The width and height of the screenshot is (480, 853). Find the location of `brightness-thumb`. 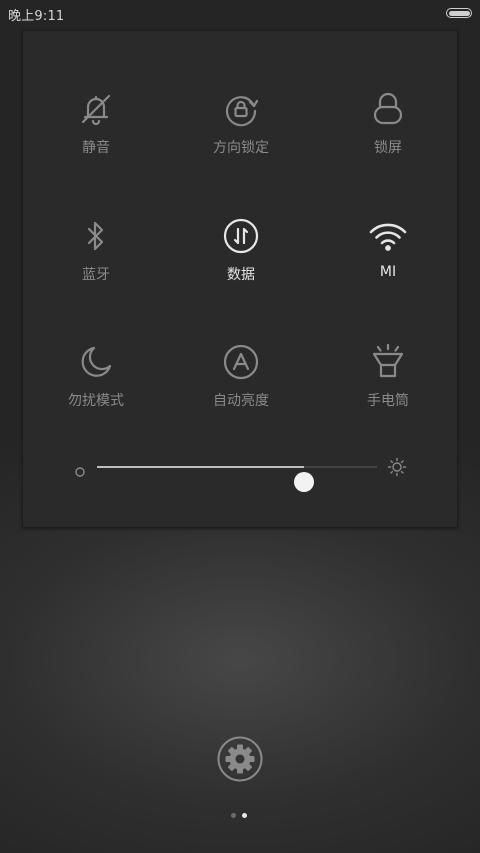

brightness-thumb is located at coordinates (304, 482).